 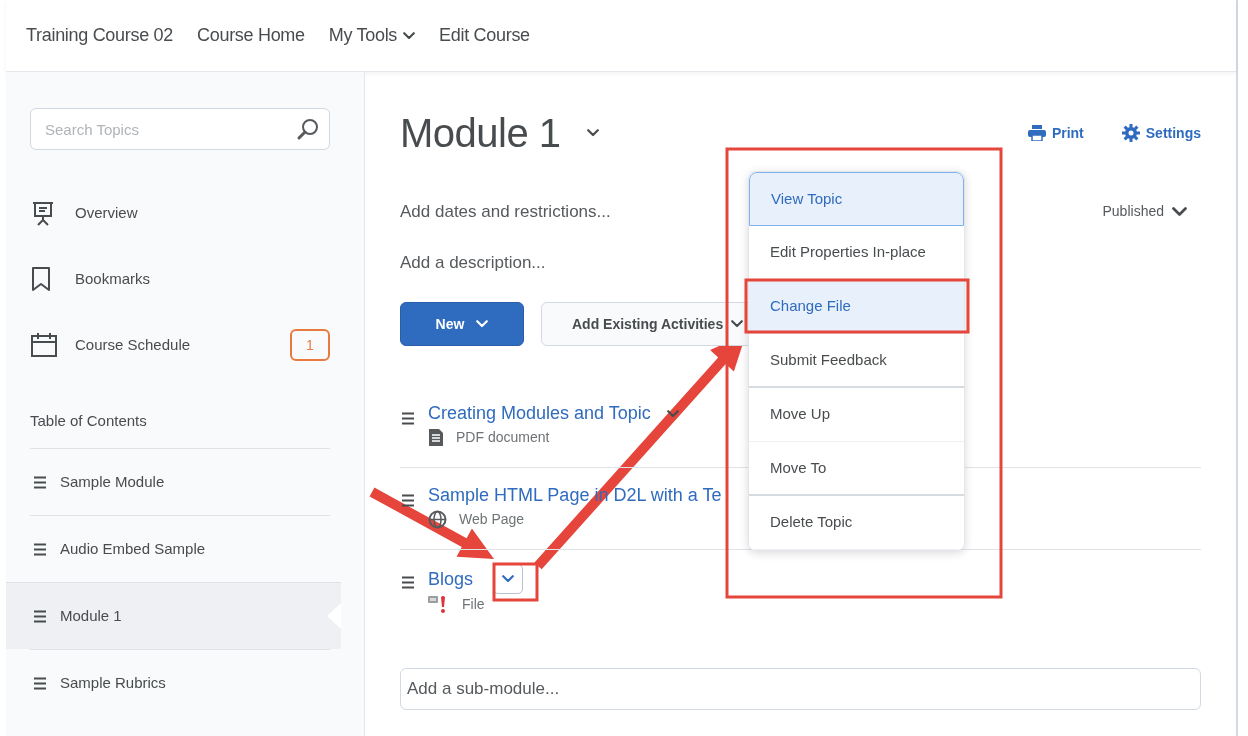 What do you see at coordinates (43, 213) in the screenshot?
I see `presentation-icon` at bounding box center [43, 213].